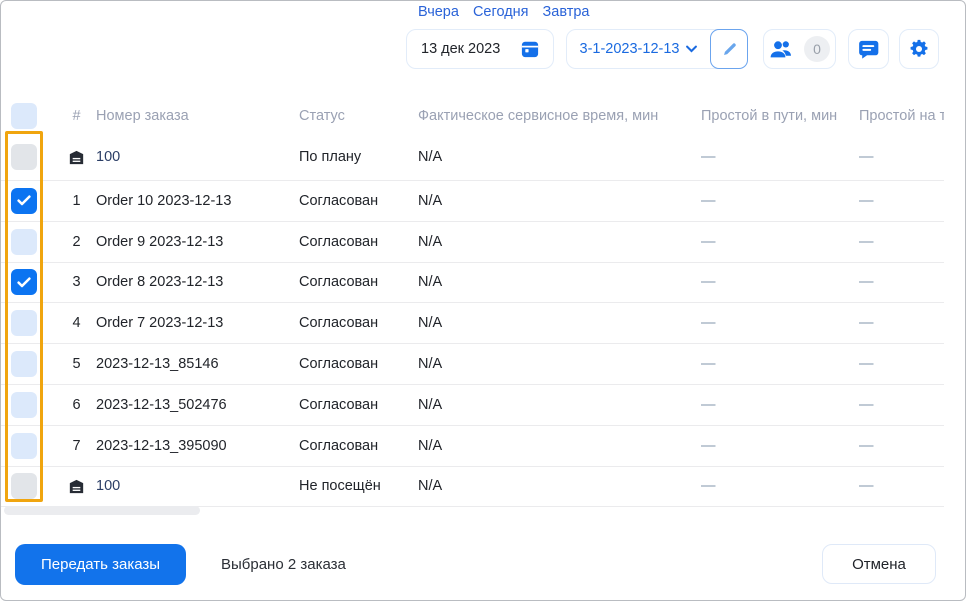 The image size is (966, 601). Describe the element at coordinates (322, 115) in the screenshot. I see `header-status: Статус` at that location.